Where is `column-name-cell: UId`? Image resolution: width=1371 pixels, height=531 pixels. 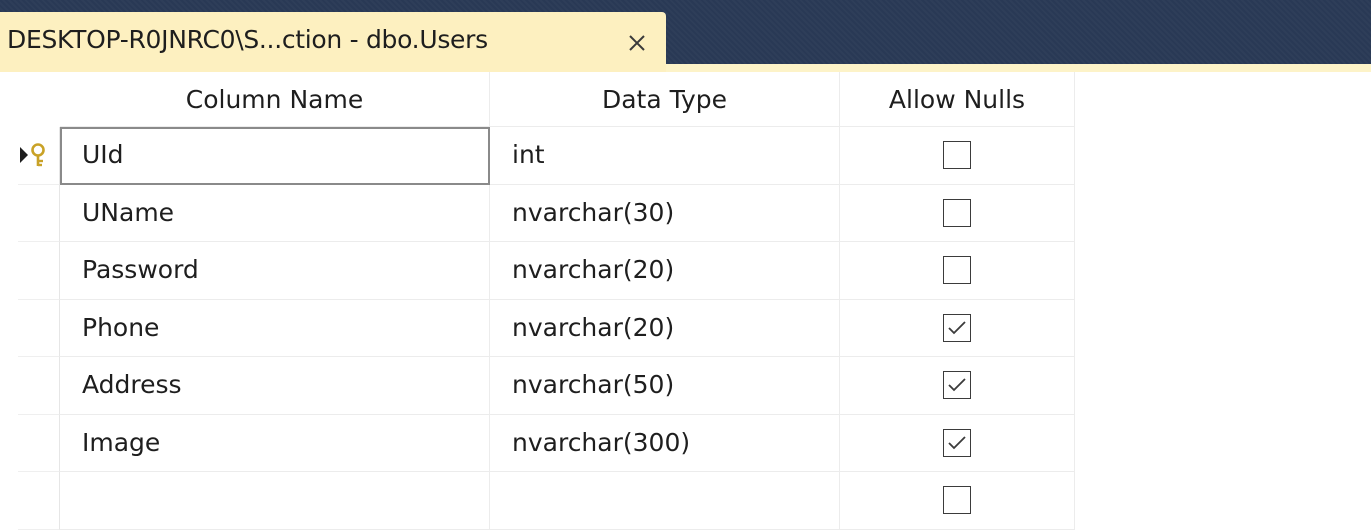 column-name-cell: UId is located at coordinates (275, 156).